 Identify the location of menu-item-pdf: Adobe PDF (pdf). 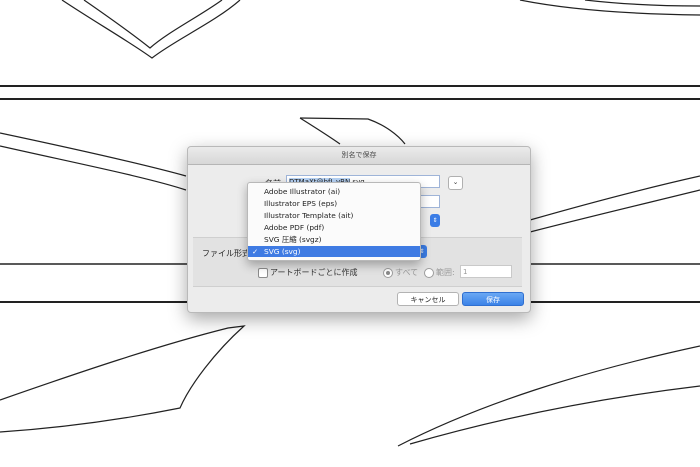
(334, 227).